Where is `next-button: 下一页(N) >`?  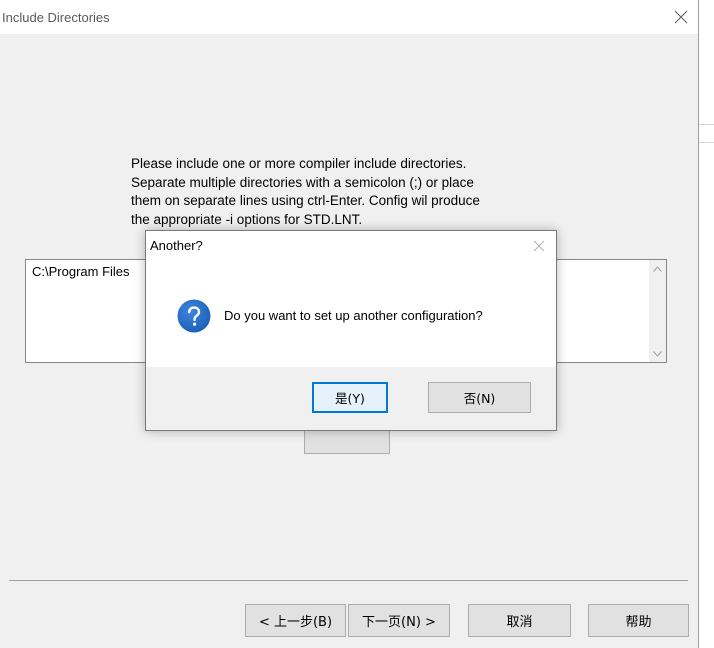 next-button: 下一页(N) > is located at coordinates (399, 620).